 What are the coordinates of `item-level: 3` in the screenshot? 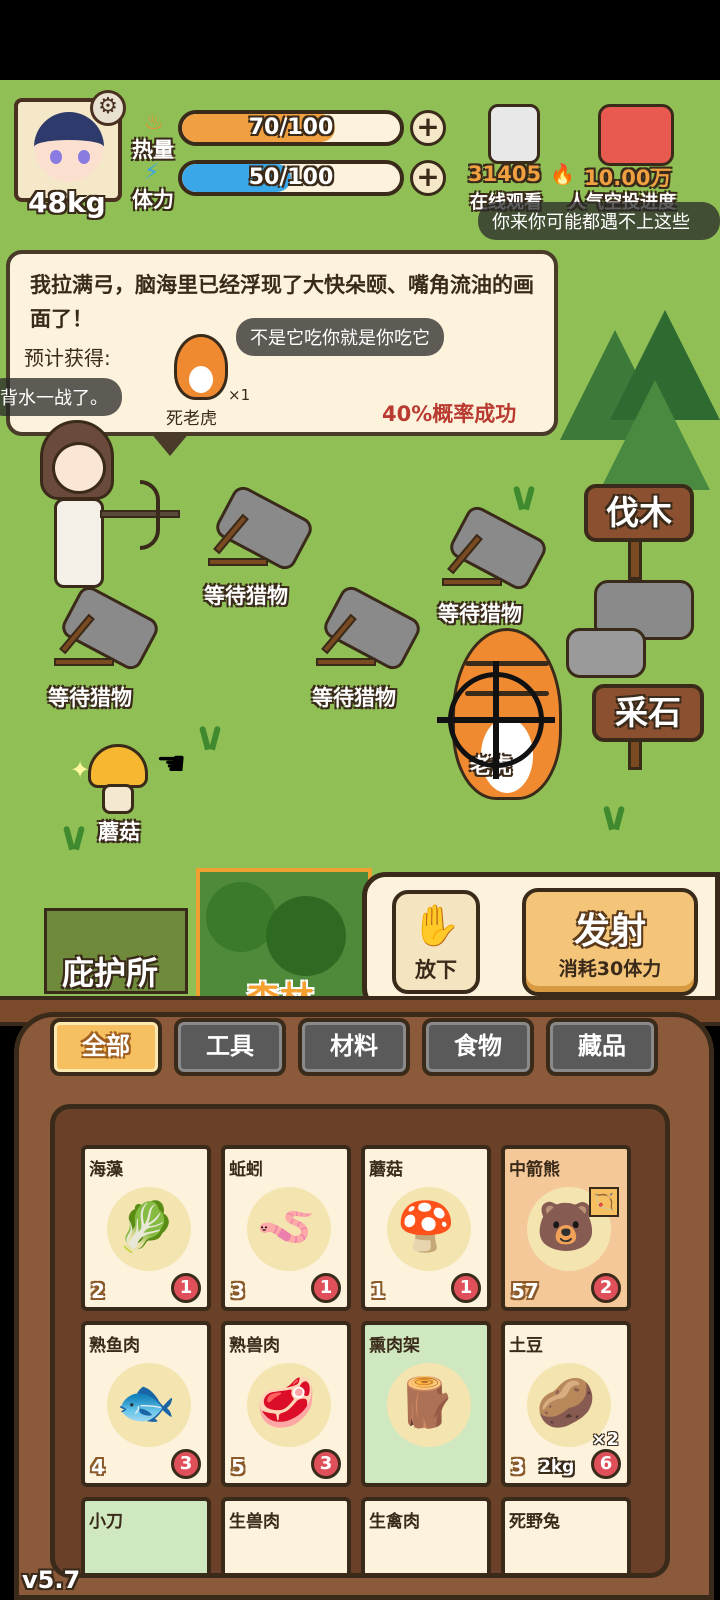 It's located at (238, 1291).